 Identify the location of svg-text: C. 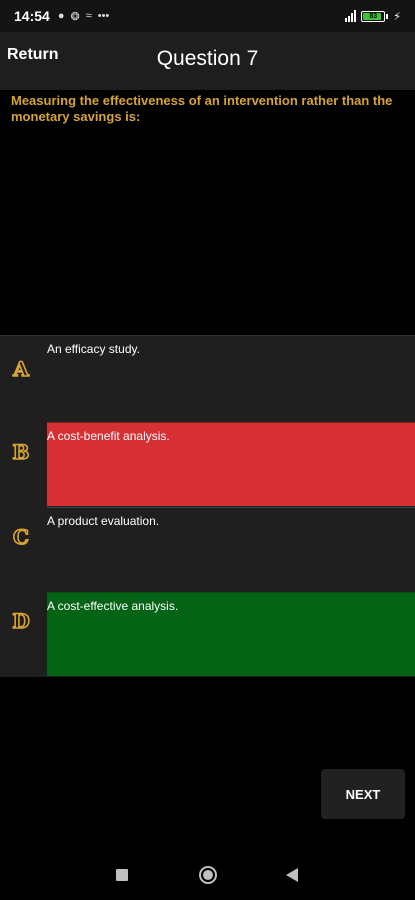
(21, 537).